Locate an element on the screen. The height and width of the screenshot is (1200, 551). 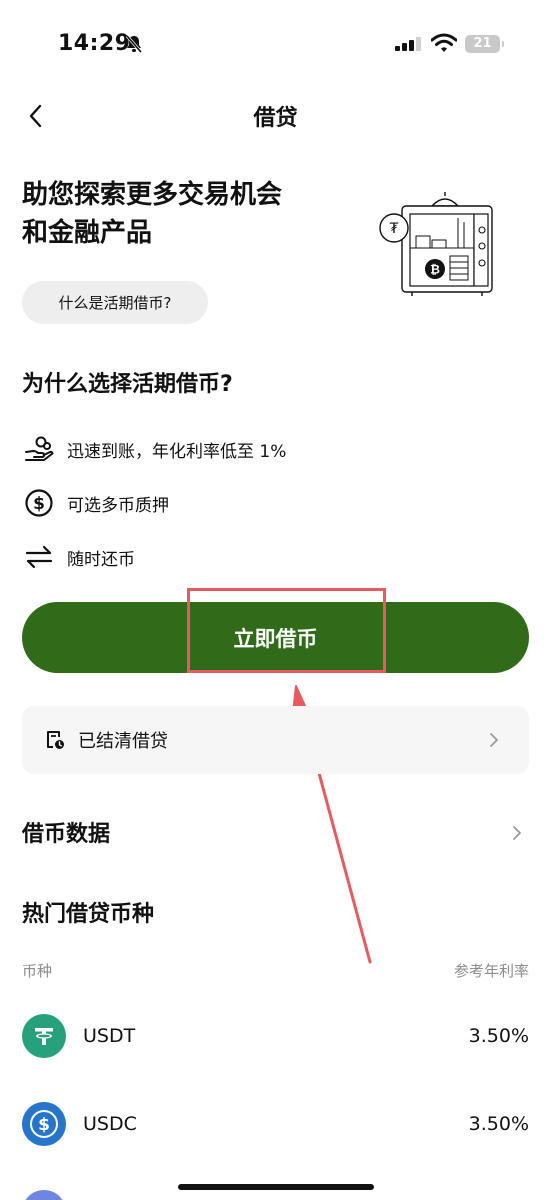
usdt-logo-icon is located at coordinates (44, 1036).